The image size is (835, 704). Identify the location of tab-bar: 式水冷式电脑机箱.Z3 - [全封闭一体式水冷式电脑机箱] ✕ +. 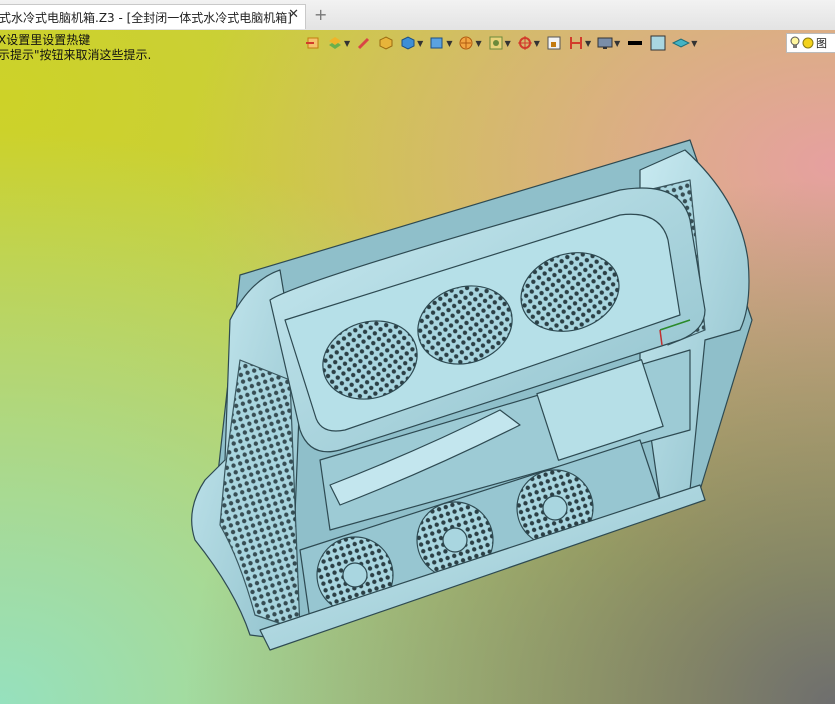
(417, 15).